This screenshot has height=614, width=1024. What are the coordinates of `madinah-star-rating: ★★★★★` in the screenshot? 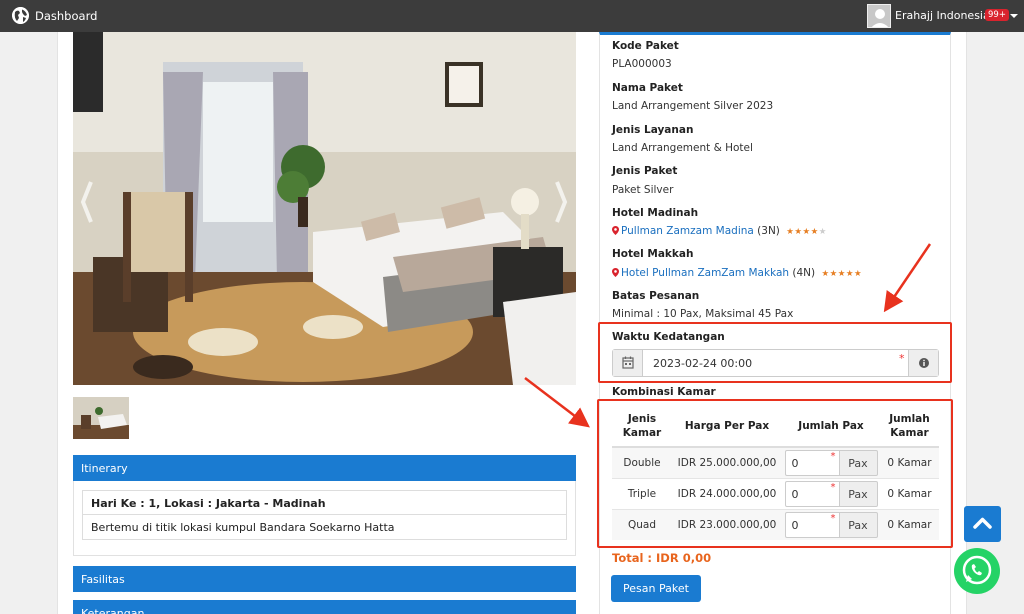 It's located at (806, 232).